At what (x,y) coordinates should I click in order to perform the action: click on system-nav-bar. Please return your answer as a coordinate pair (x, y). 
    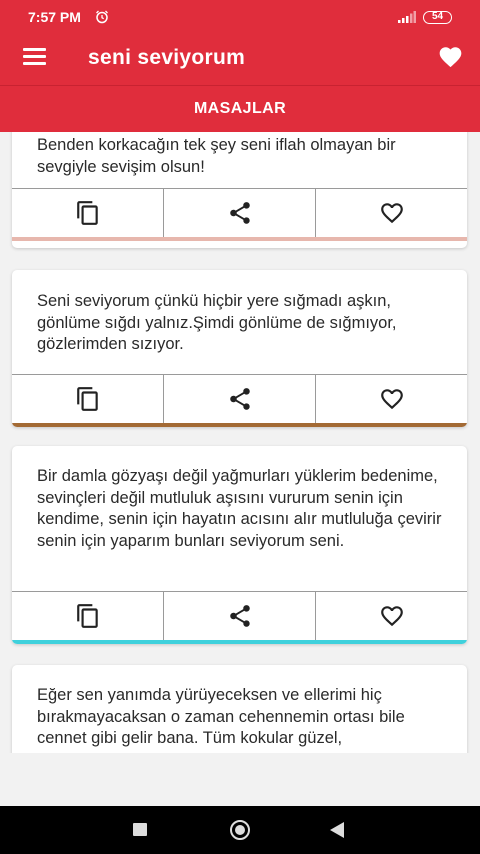
    Looking at the image, I should click on (240, 830).